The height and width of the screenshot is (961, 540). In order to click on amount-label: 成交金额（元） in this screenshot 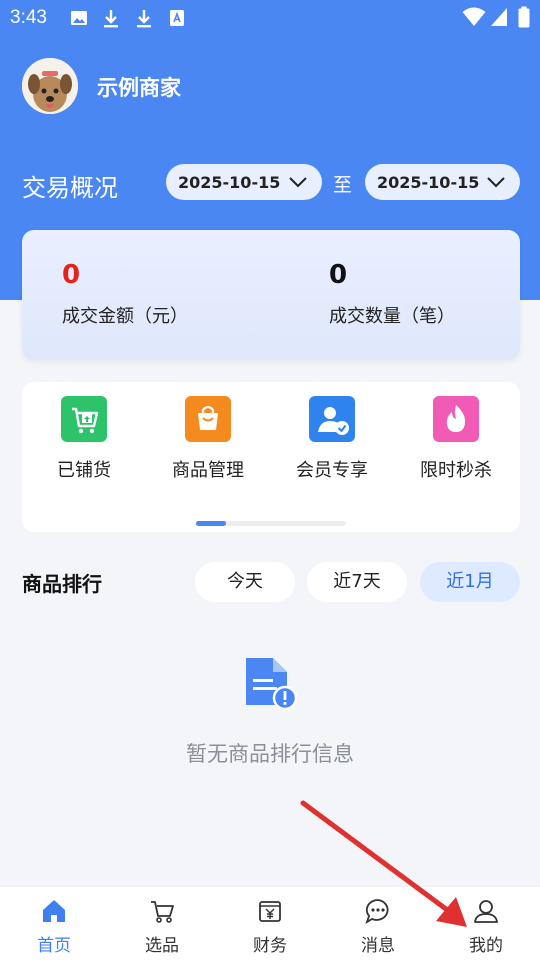, I will do `click(125, 316)`.